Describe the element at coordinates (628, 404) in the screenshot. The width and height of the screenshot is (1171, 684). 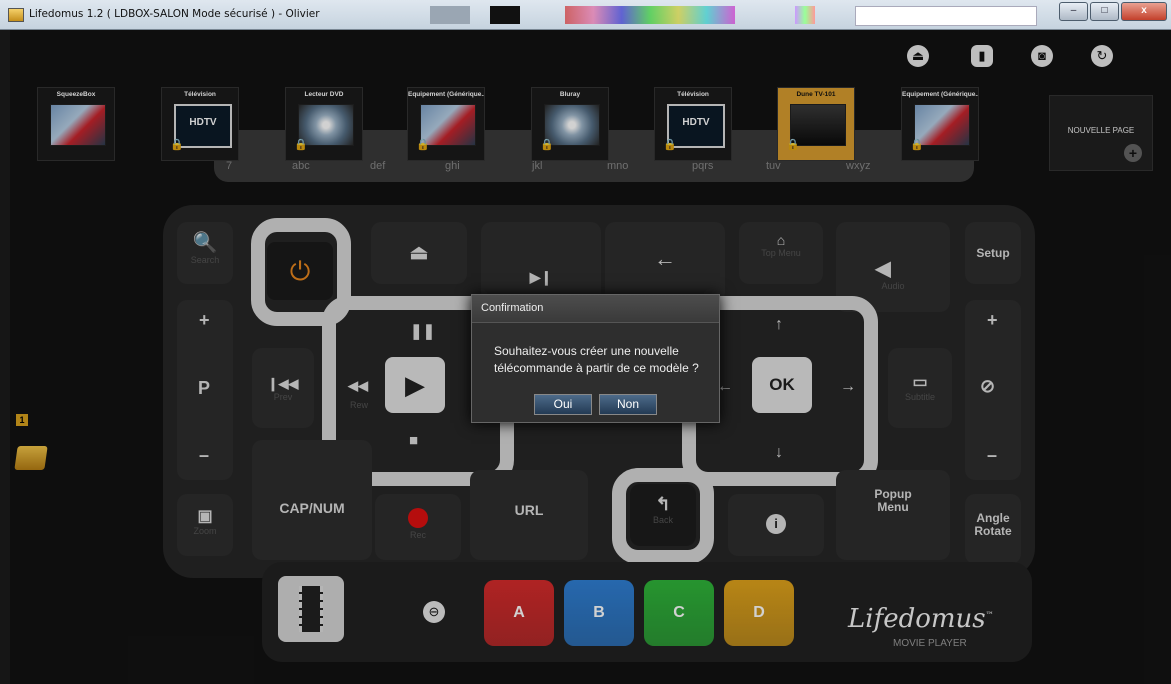
I see `no-button: Non` at that location.